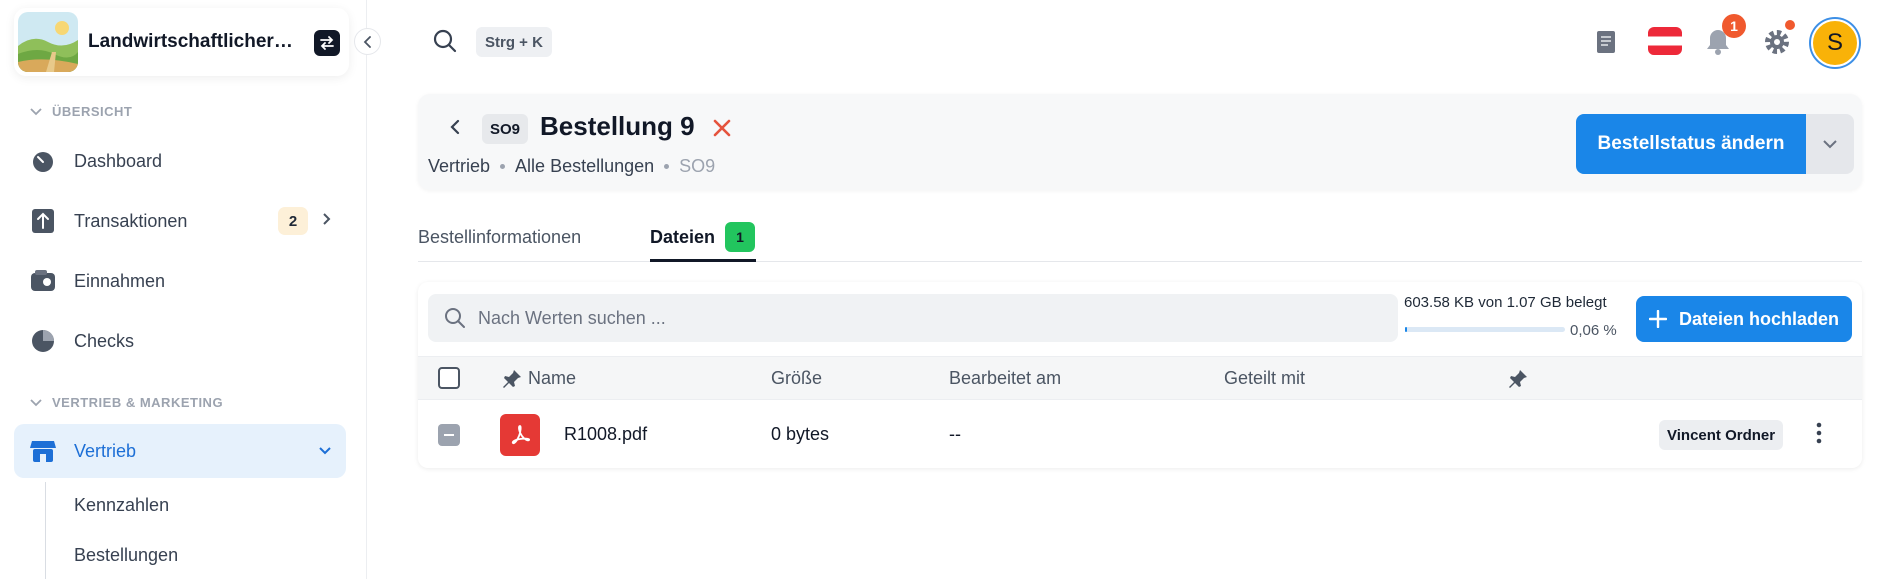  Describe the element at coordinates (1505, 302) in the screenshot. I see `storage-usage-text: 603.58 KB von 1.07 GB belegt` at that location.